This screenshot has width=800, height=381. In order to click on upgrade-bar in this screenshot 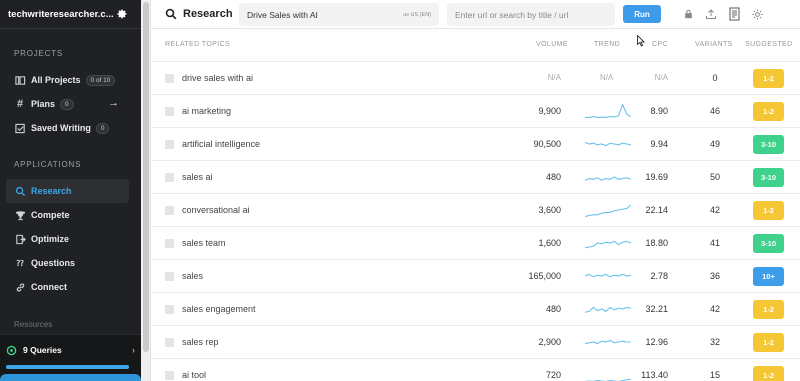, I will do `click(70, 377)`.